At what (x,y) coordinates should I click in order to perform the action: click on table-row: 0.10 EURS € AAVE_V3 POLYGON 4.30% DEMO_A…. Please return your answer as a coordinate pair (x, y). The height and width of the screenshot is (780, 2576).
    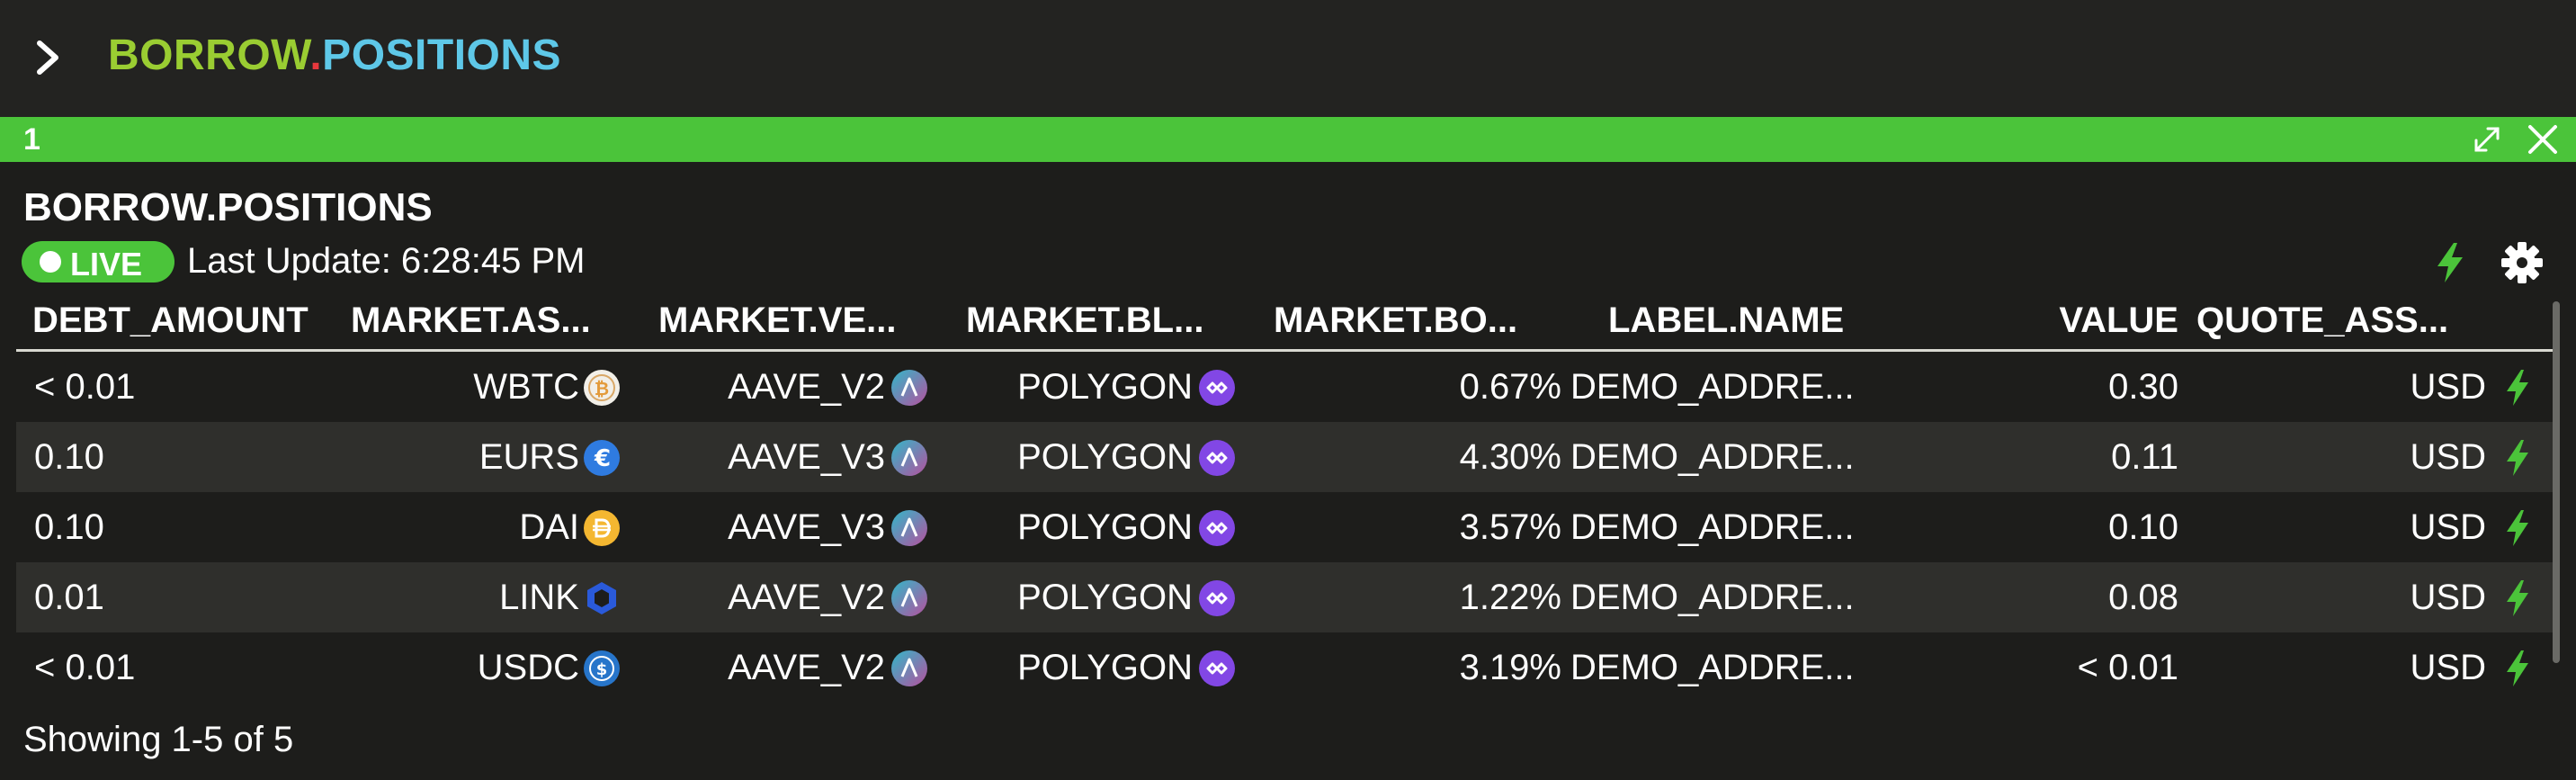
    Looking at the image, I should click on (1284, 457).